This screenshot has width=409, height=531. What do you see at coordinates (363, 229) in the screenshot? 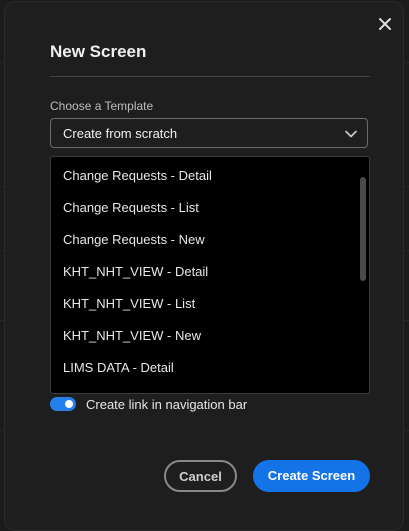
I see `scrollbar-thumb` at bounding box center [363, 229].